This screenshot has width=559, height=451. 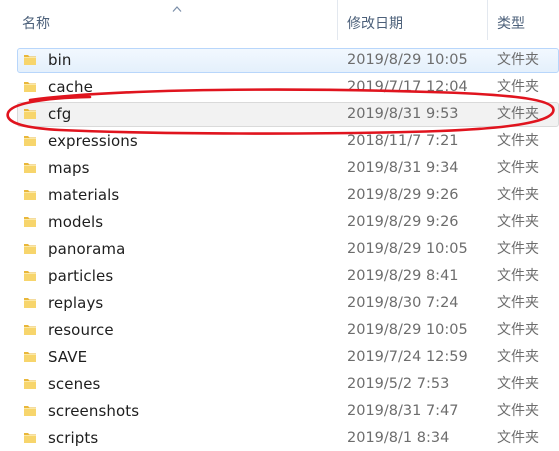 What do you see at coordinates (94, 411) in the screenshot?
I see `file-name: screenshots` at bounding box center [94, 411].